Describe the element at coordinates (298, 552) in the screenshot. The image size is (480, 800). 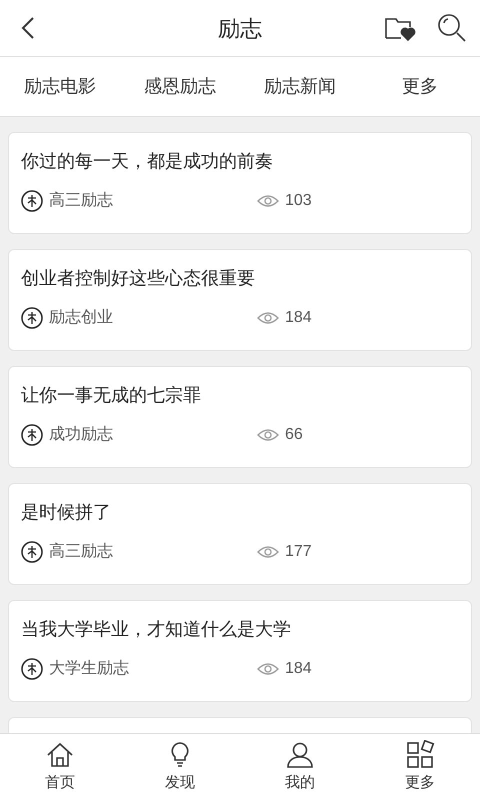
I see `view-count: 177` at that location.